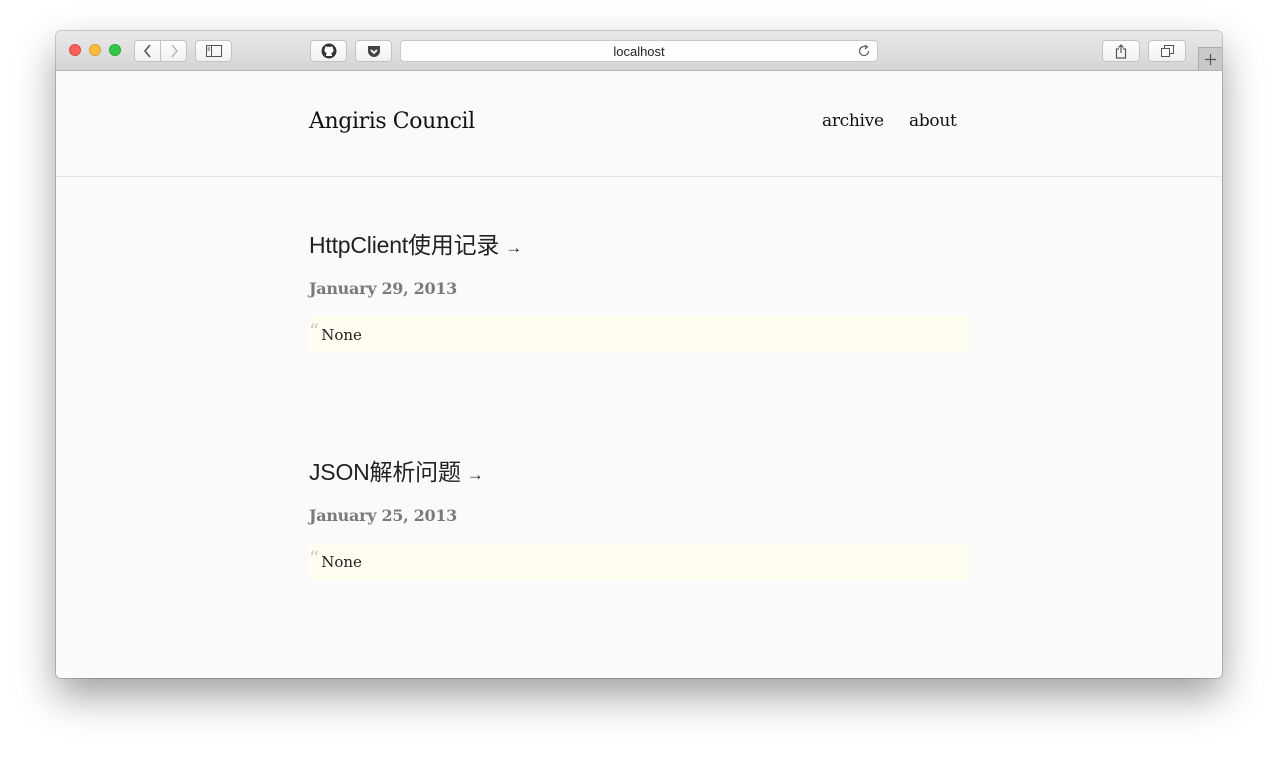 The width and height of the screenshot is (1278, 758). Describe the element at coordinates (404, 245) in the screenshot. I see `post-title-link: HttpClient使用记录` at that location.